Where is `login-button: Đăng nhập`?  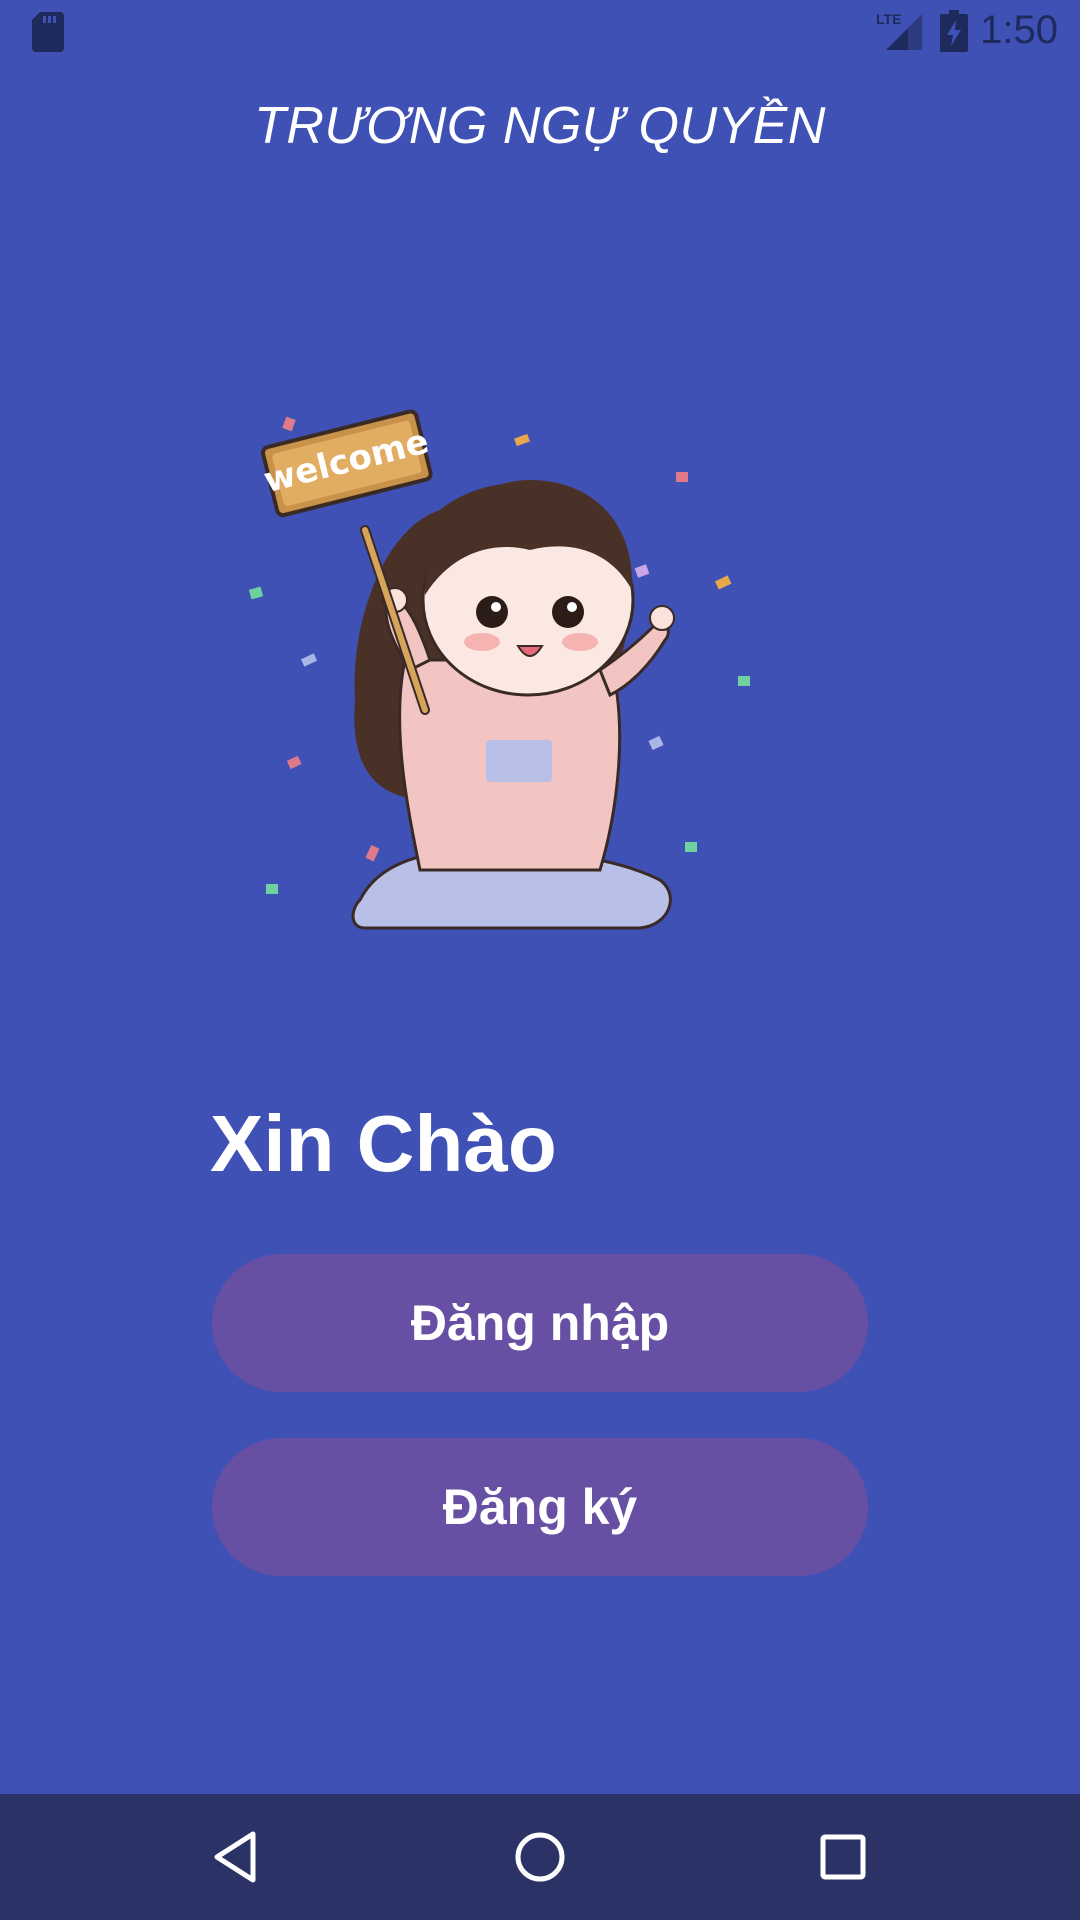 login-button: Đăng nhập is located at coordinates (540, 1323).